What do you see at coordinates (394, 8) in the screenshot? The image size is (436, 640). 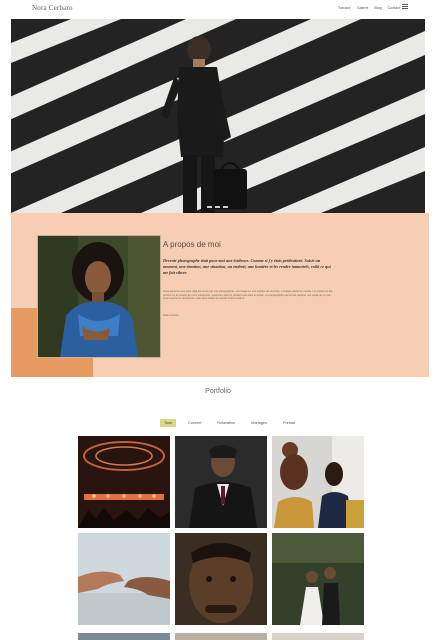 I see `nav-item-contact: Contact` at bounding box center [394, 8].